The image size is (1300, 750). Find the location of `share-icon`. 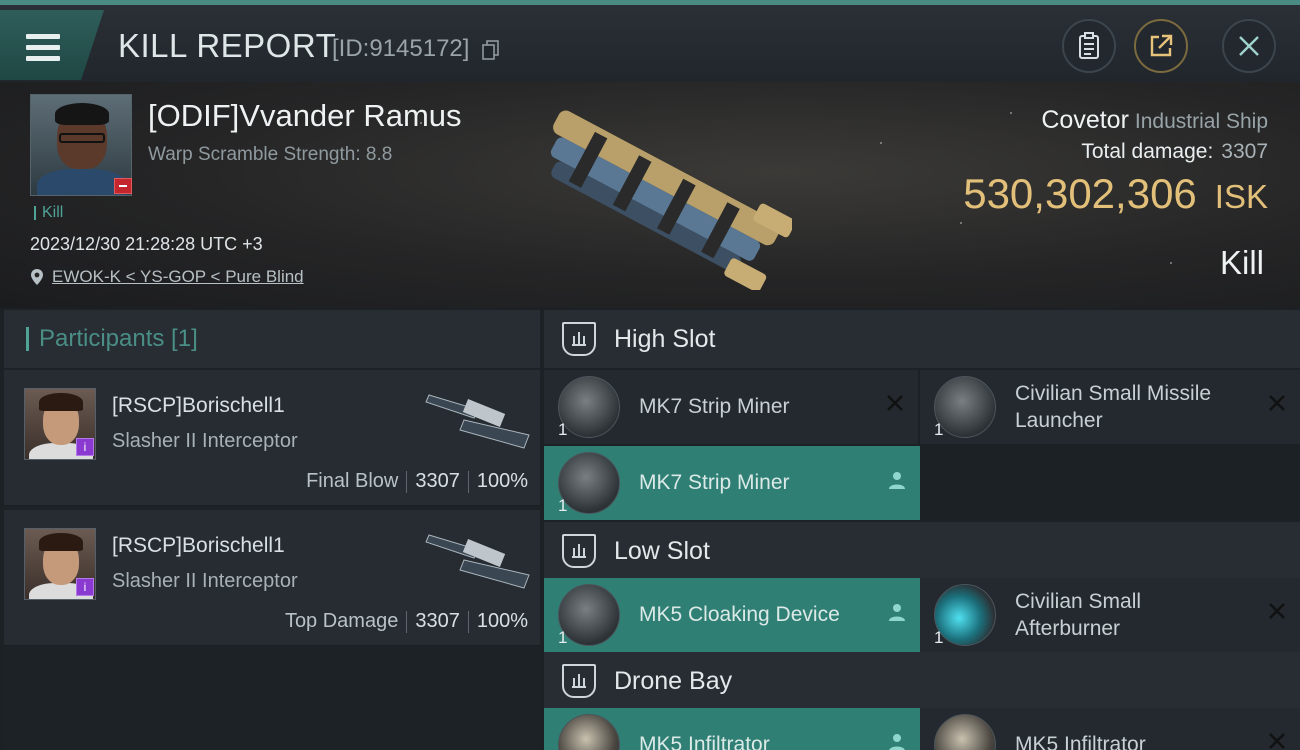

share-icon is located at coordinates (1161, 45).